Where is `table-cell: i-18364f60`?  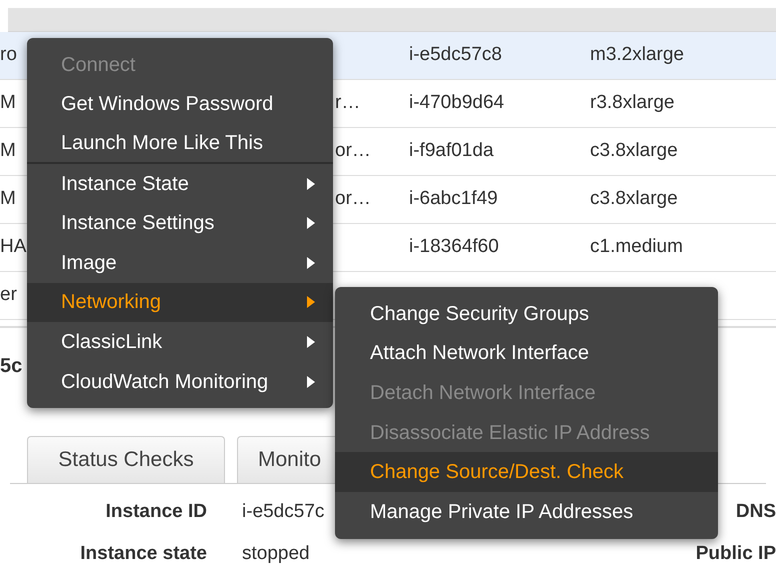
table-cell: i-18364f60 is located at coordinates (454, 247).